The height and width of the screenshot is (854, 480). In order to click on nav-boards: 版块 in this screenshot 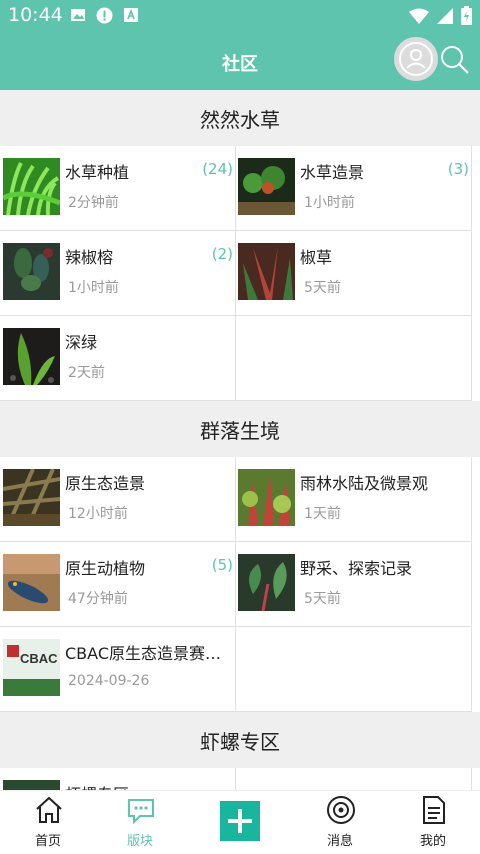, I will do `click(140, 822)`.